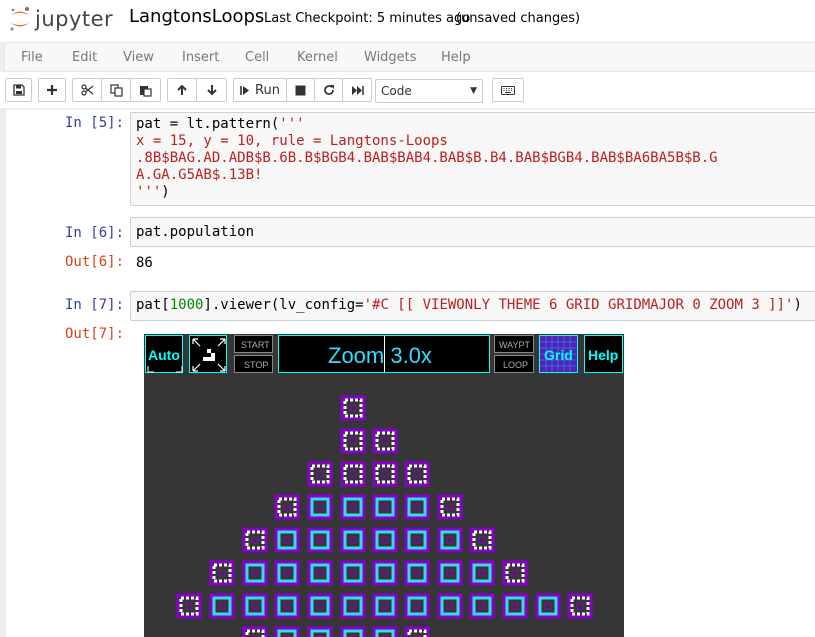  I want to click on output-text: 86, so click(144, 263).